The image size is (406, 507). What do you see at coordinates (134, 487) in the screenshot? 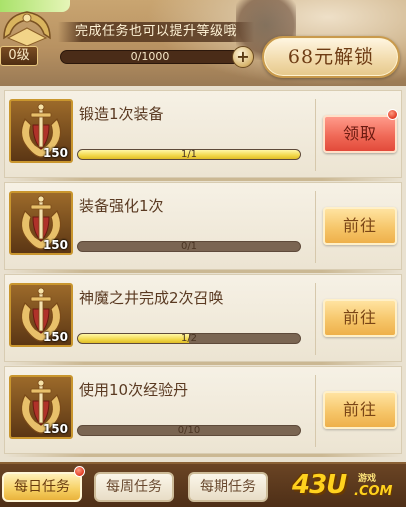
I see `tab-weekly-tasks: 每周任务` at bounding box center [134, 487].